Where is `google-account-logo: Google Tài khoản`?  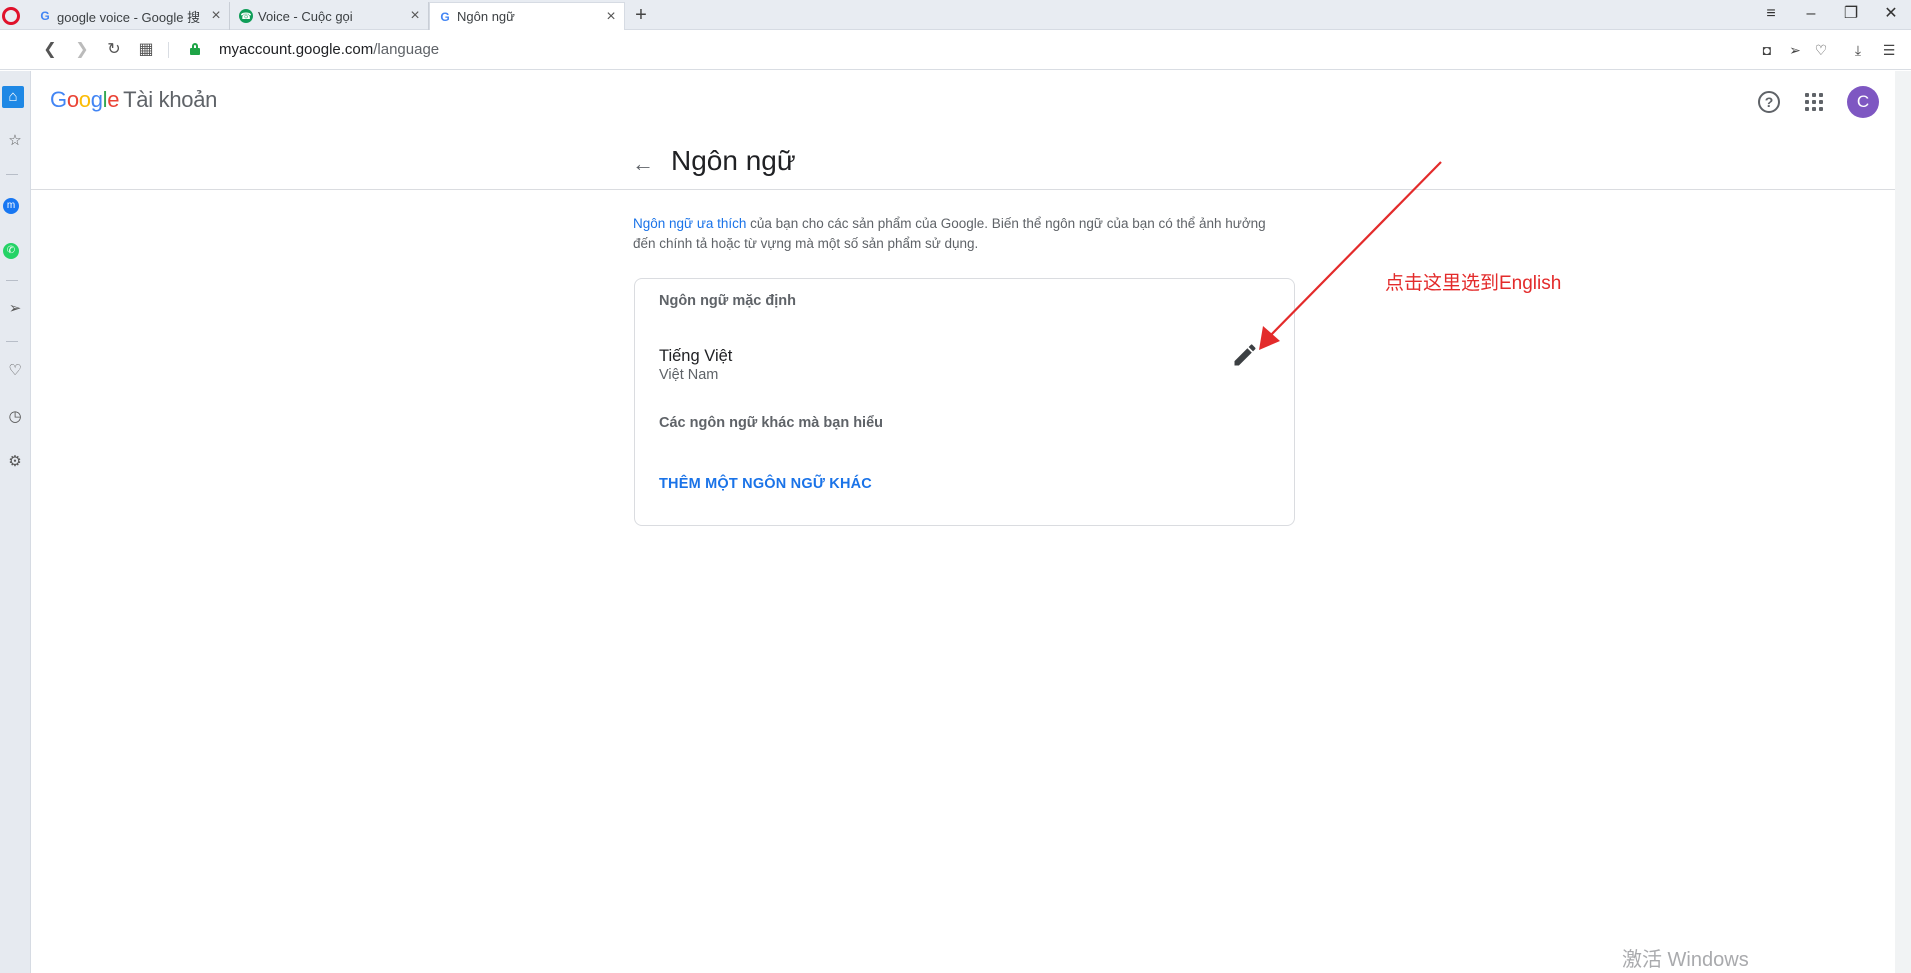 google-account-logo: Google Tài khoản is located at coordinates (133, 100).